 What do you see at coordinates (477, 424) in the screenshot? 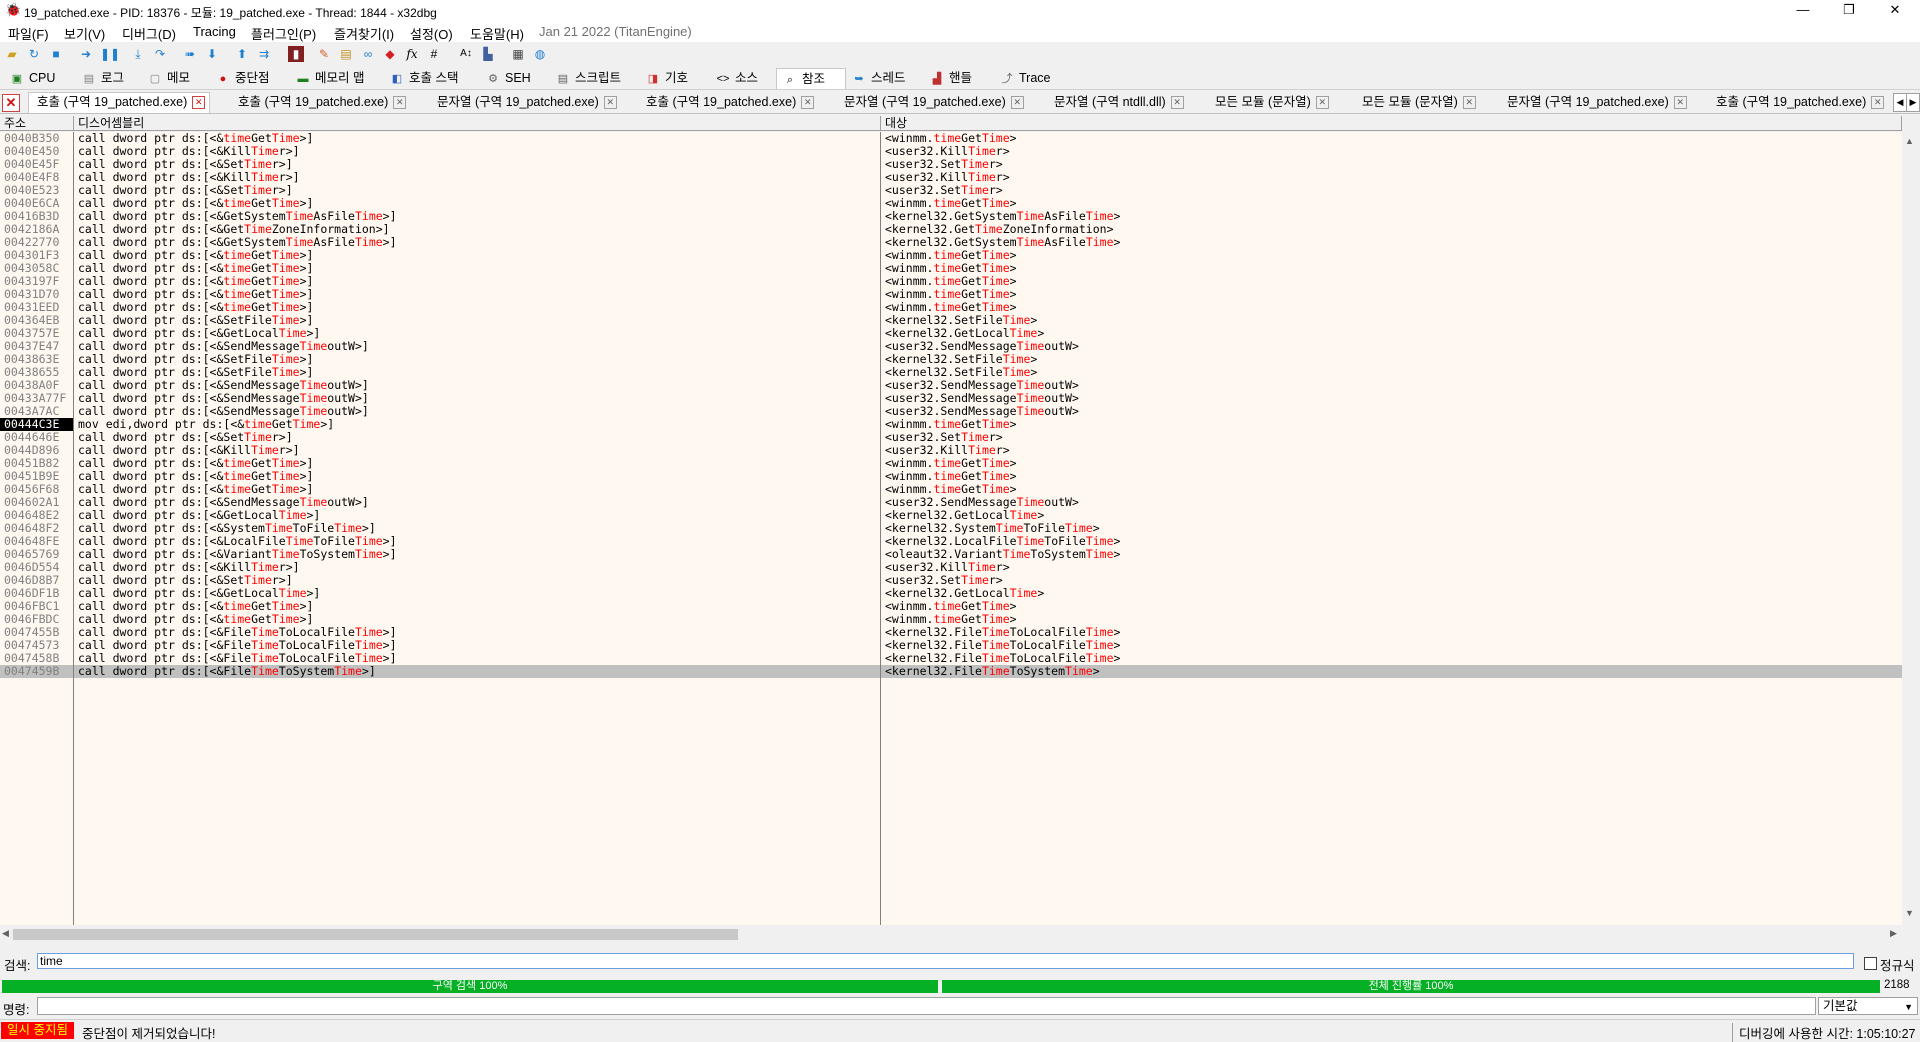
I see `row-disassembly: mov edi,dword ptr ds:[<&timeGetTime>]` at bounding box center [477, 424].